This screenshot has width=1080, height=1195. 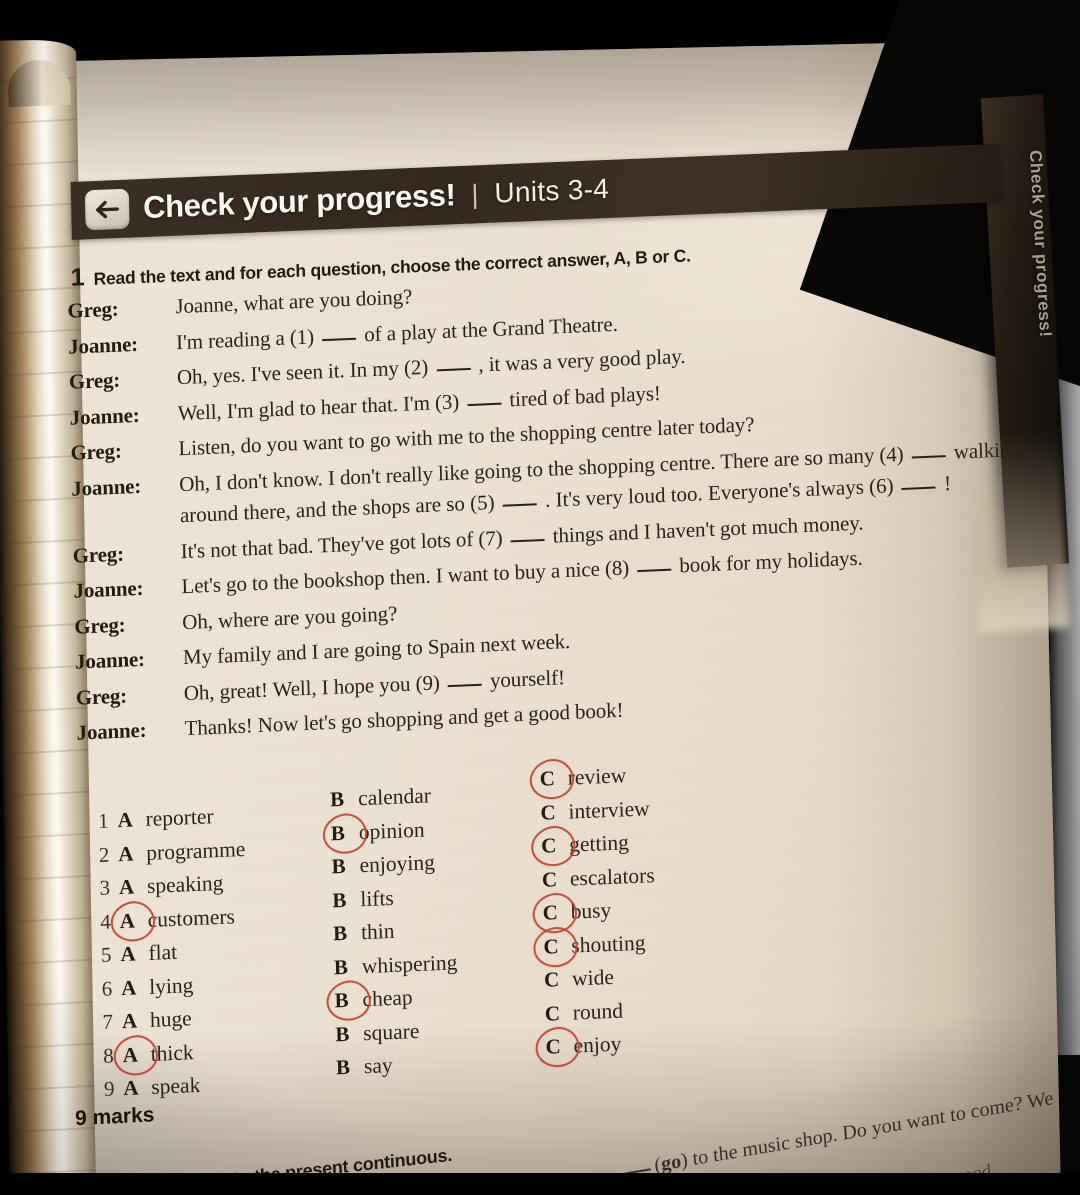 I want to click on dialogue-text: Joanne, what are you doing?, so click(x=294, y=301).